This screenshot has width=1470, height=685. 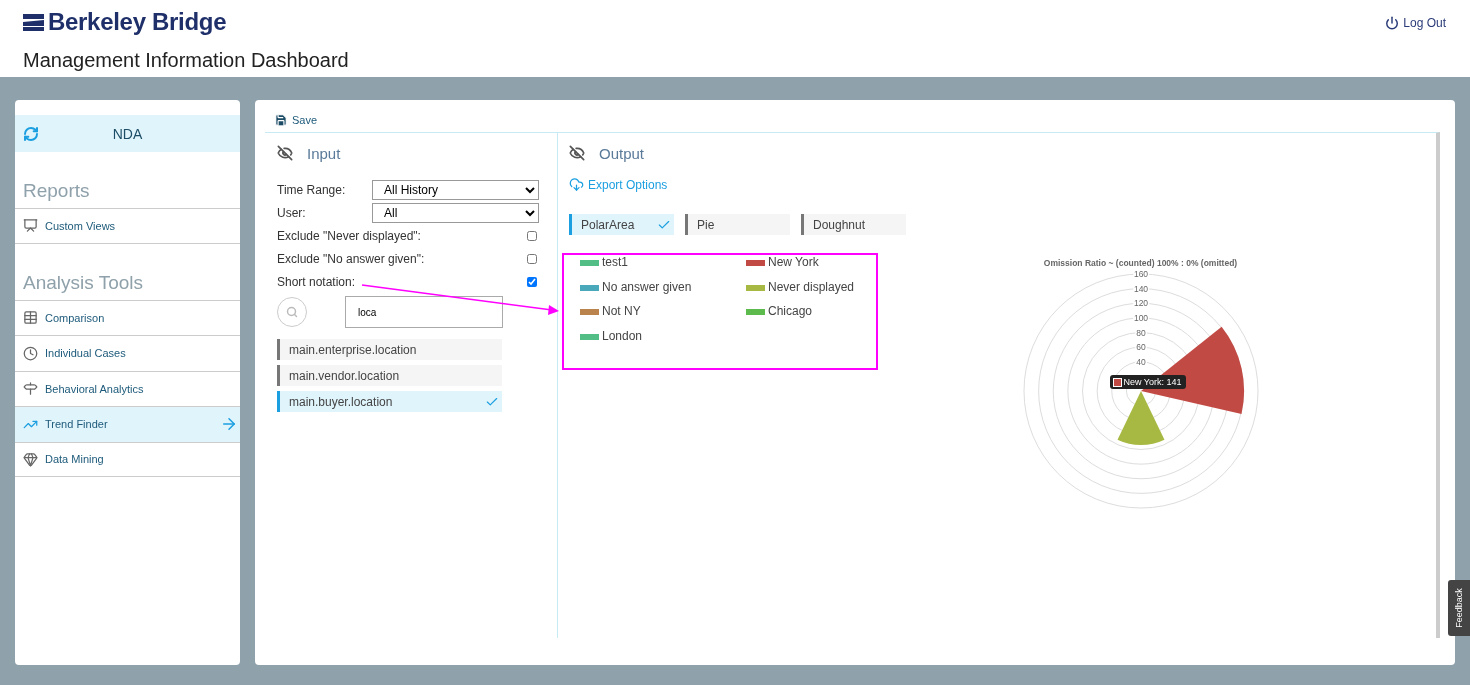 I want to click on axis-tick-label: 60, so click(x=1140, y=347).